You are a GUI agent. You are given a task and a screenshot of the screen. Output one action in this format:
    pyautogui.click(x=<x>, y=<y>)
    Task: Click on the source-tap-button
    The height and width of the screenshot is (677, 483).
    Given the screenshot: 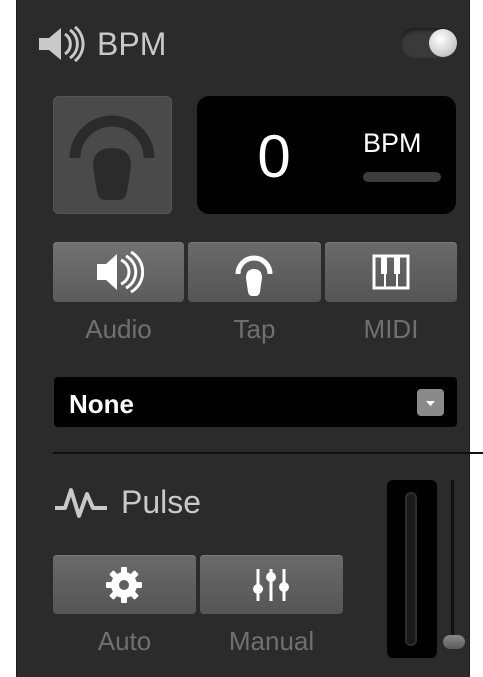 What is the action you would take?
    pyautogui.click(x=254, y=272)
    